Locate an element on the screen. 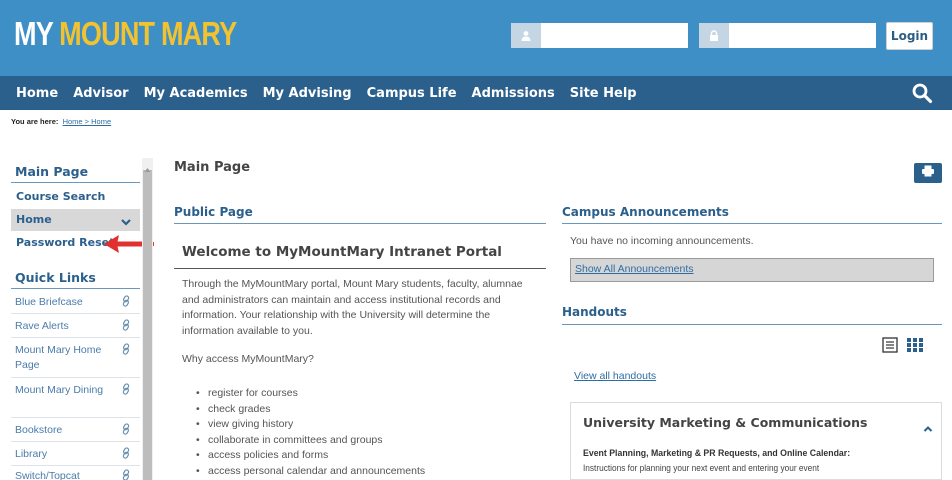 This screenshot has width=952, height=480. breadcrumb-link: Home > Home is located at coordinates (87, 121).